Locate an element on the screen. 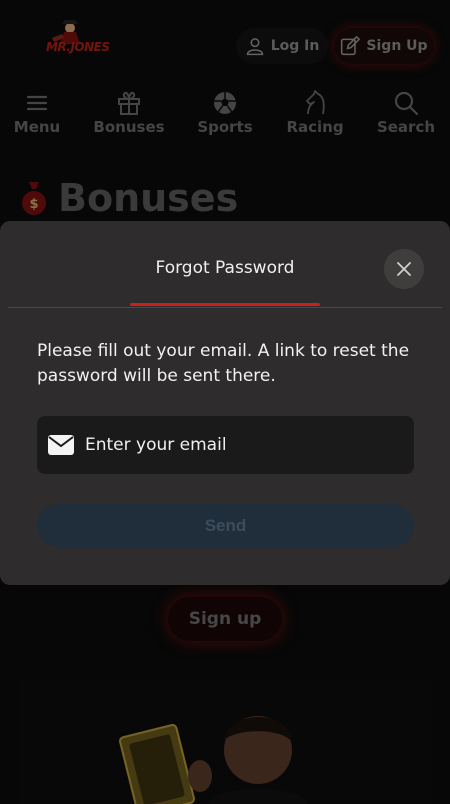 This screenshot has height=804, width=450. close-modal-button is located at coordinates (404, 269).